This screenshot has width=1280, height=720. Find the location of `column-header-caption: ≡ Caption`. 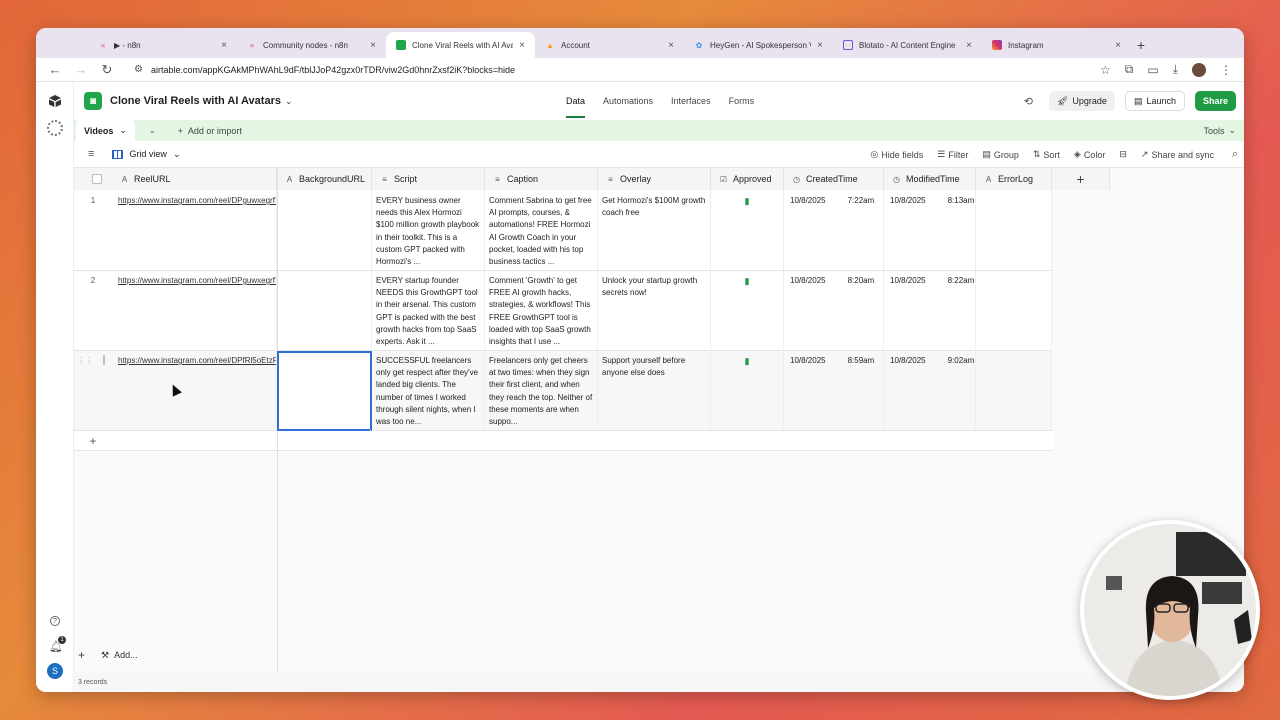

column-header-caption: ≡ Caption is located at coordinates (541, 179).